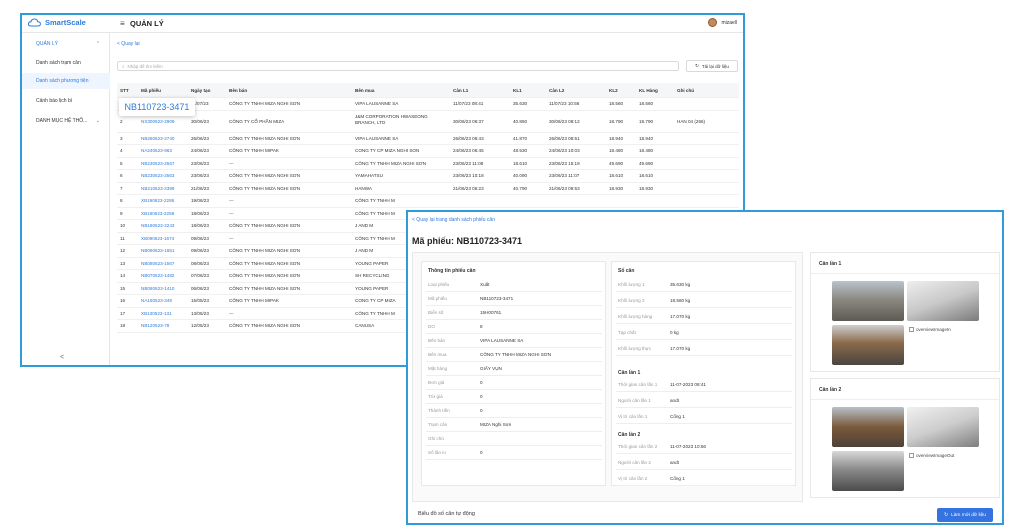 The image size is (1024, 530). I want to click on table-cell: 30/06/23, so click(200, 121).